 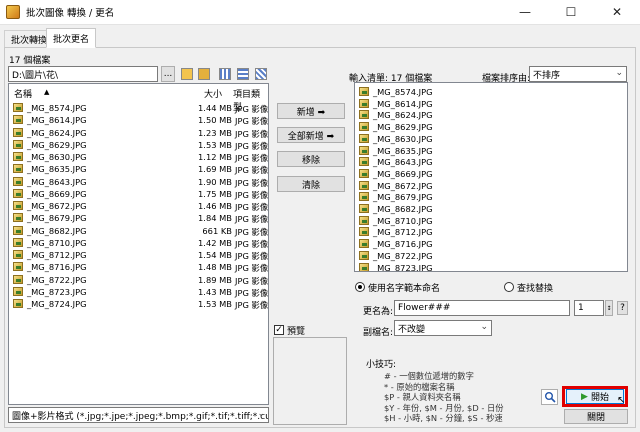 What do you see at coordinates (311, 111) in the screenshot?
I see `add-button: 新增 ➡` at bounding box center [311, 111].